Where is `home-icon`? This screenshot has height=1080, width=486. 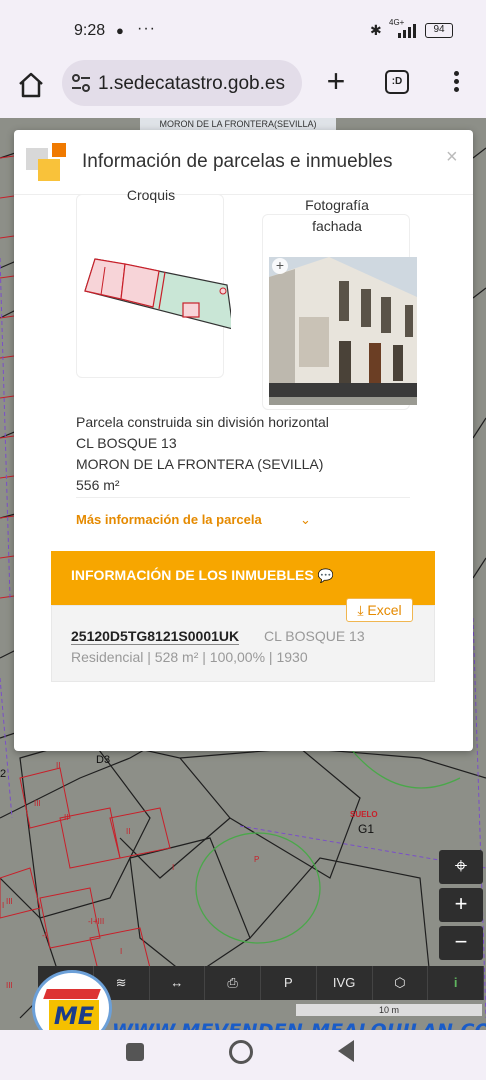
home-icon is located at coordinates (31, 85).